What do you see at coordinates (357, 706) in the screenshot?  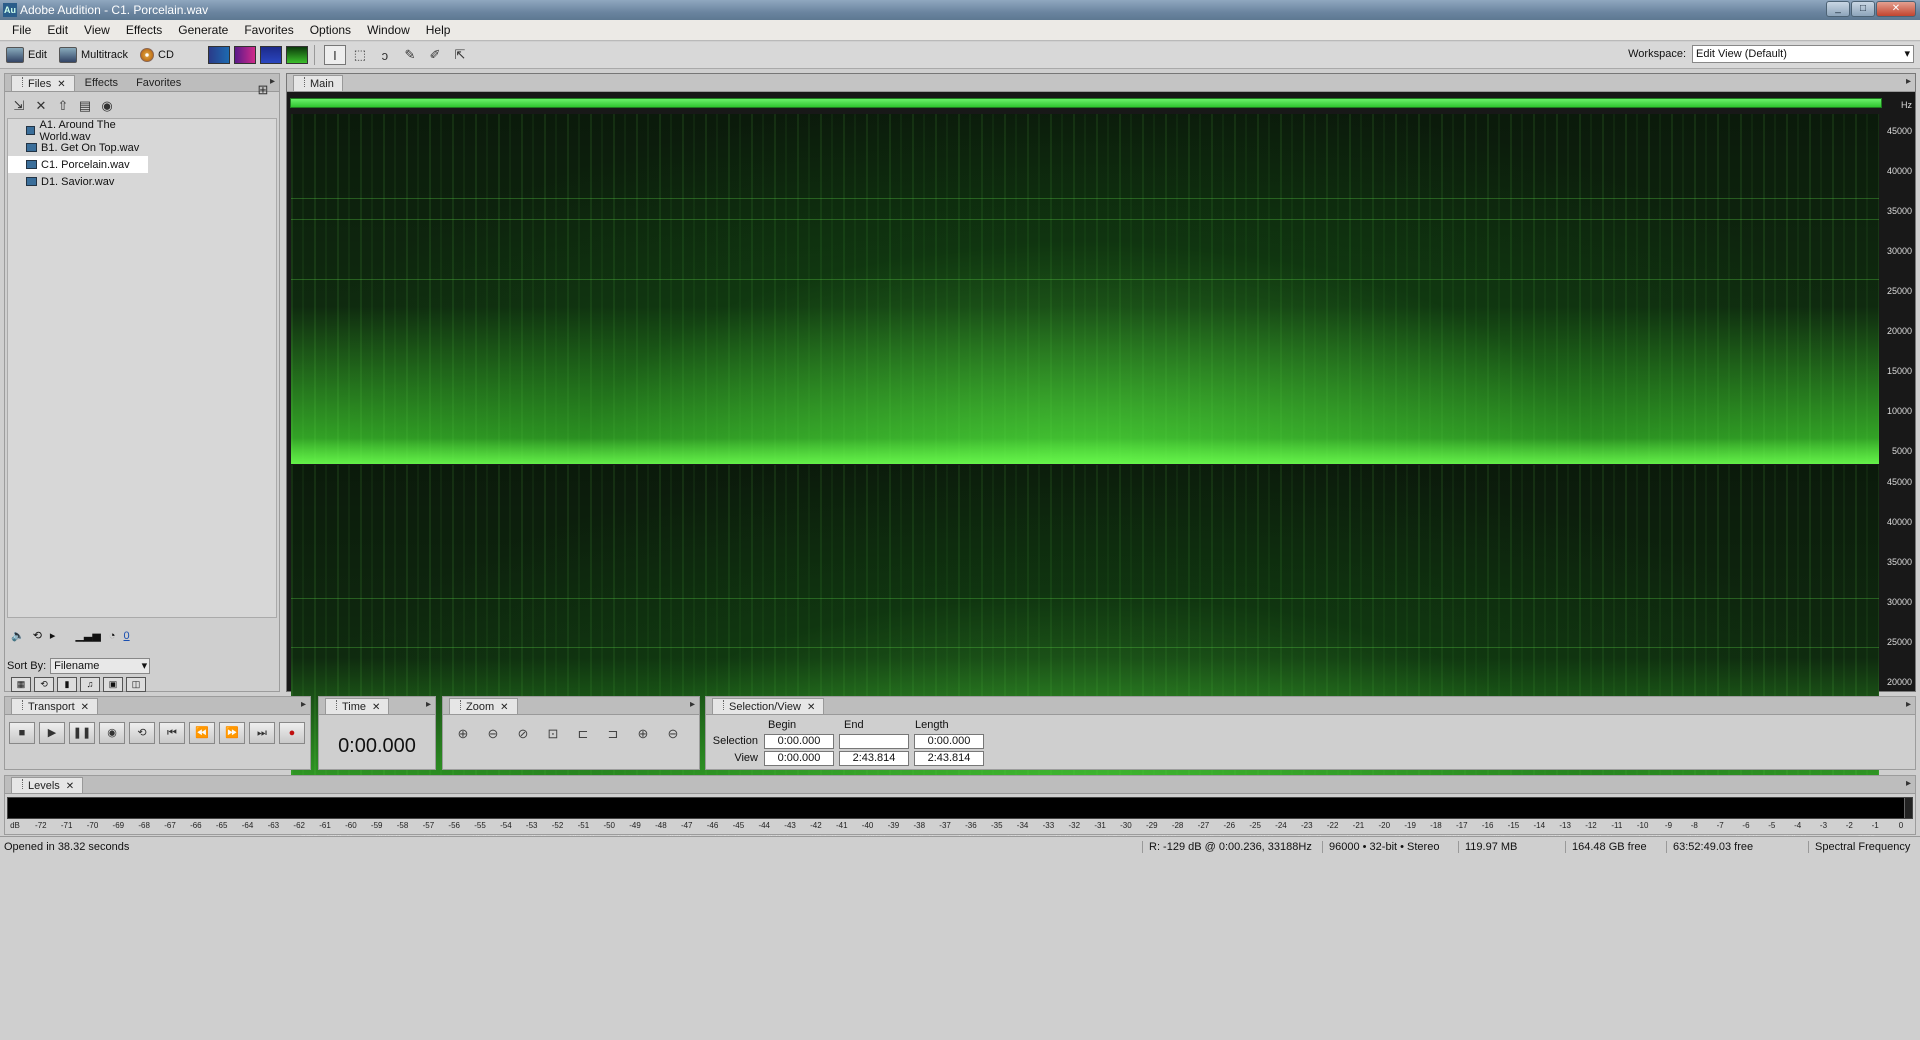 I see `tab-time: Time ✕` at bounding box center [357, 706].